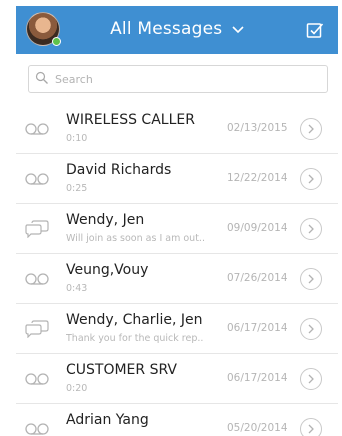 This screenshot has width=342, height=436. I want to click on search-bar, so click(177, 79).